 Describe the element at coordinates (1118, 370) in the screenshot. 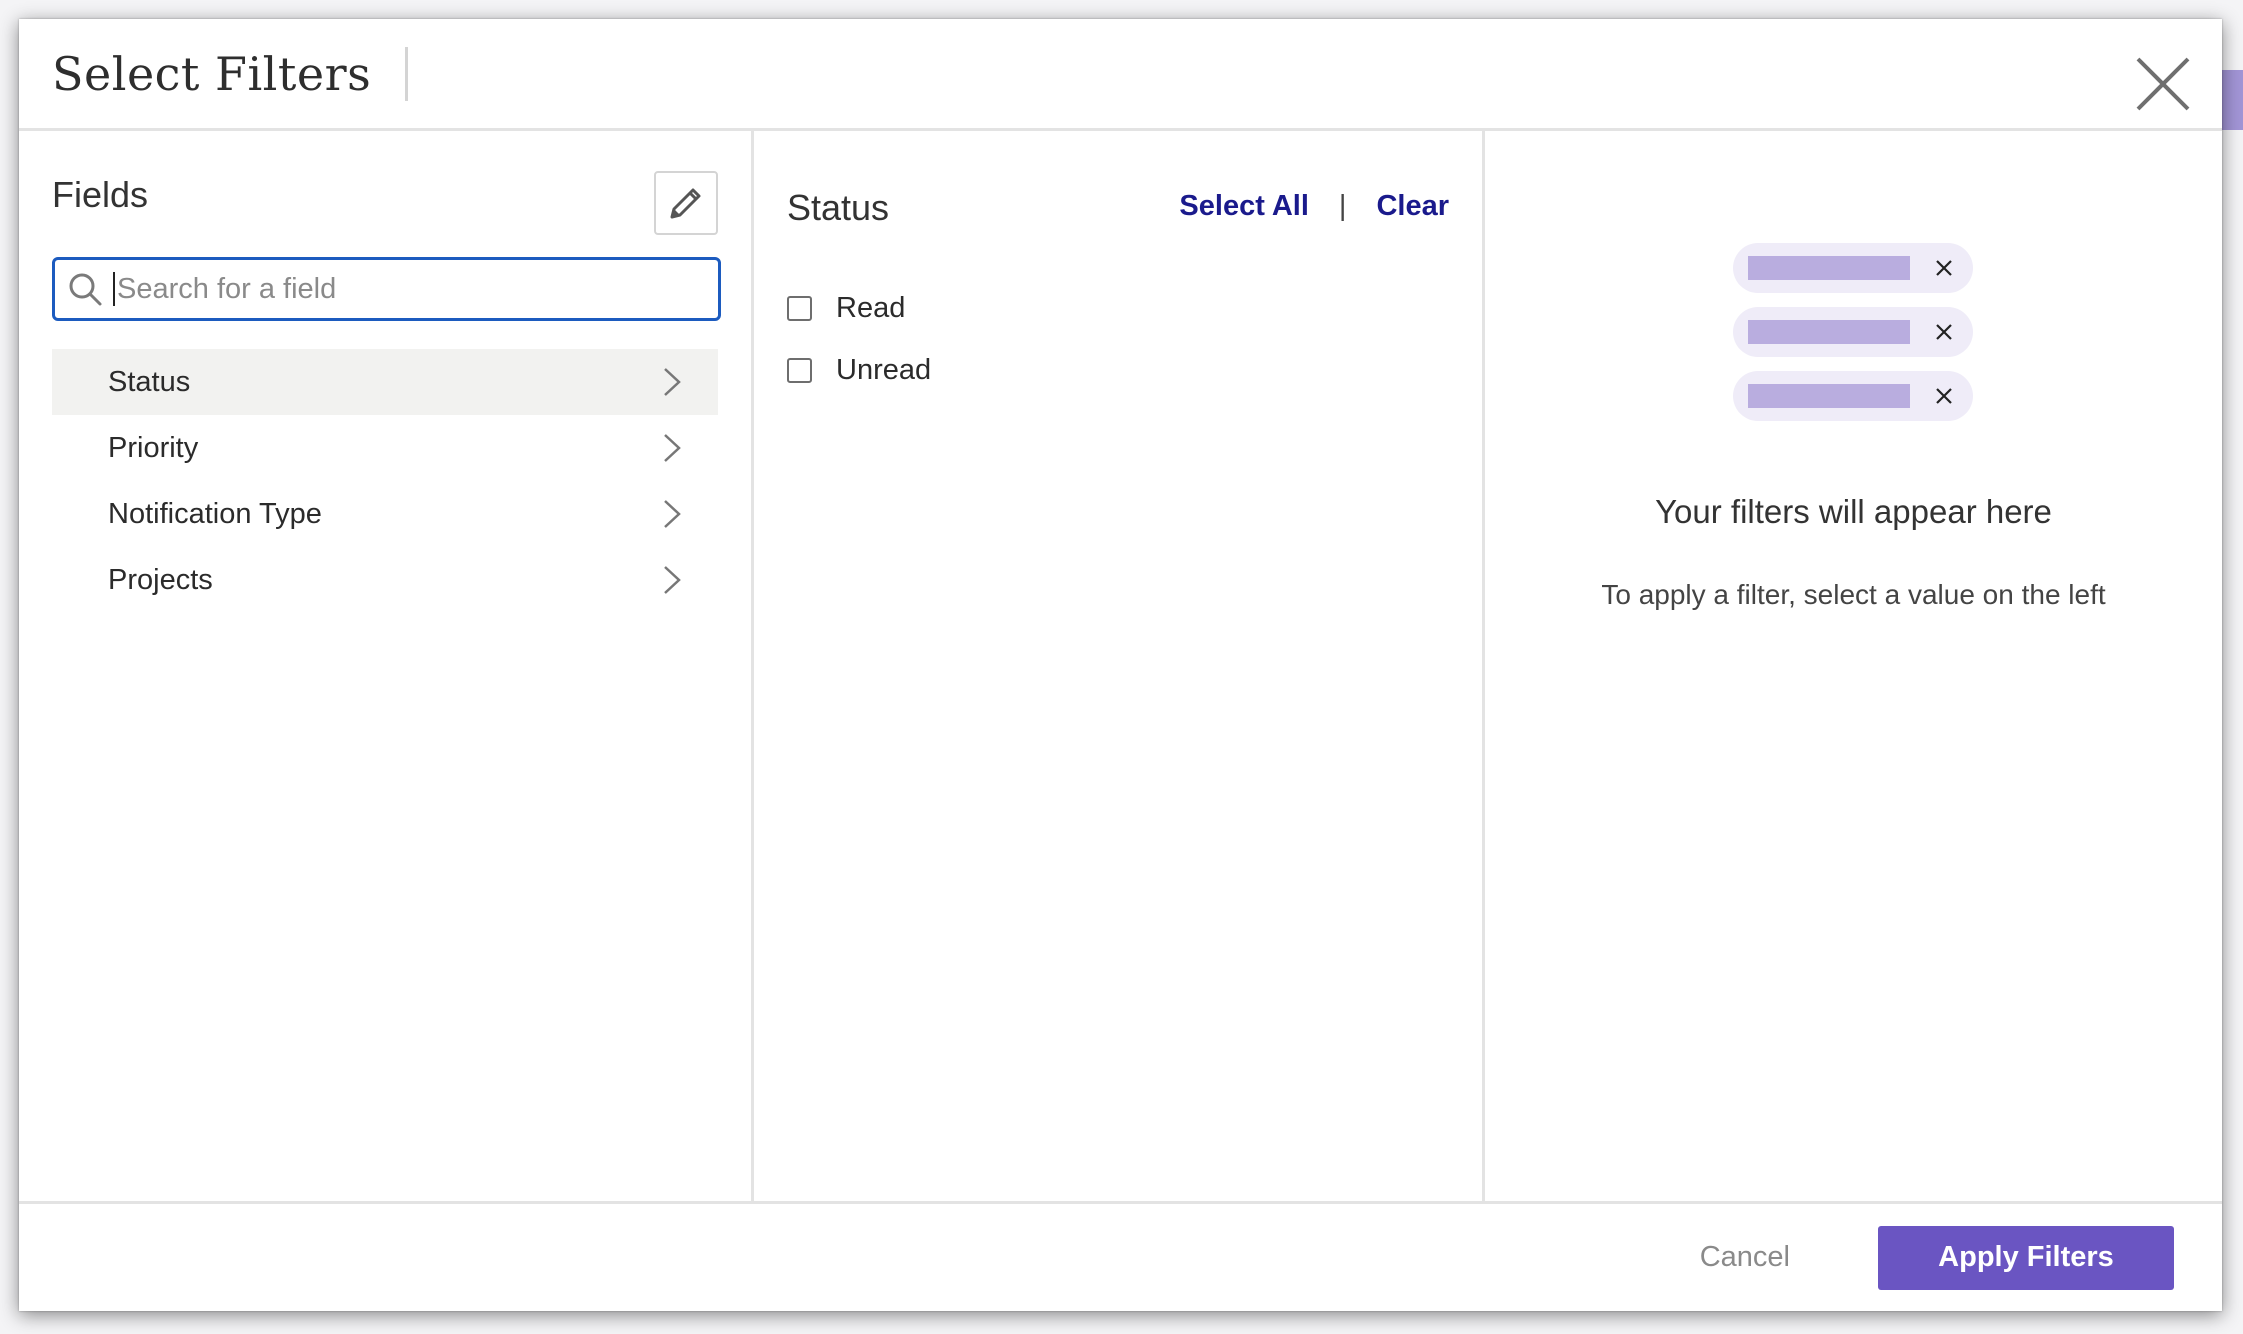

I see `option-unread: Unread` at that location.